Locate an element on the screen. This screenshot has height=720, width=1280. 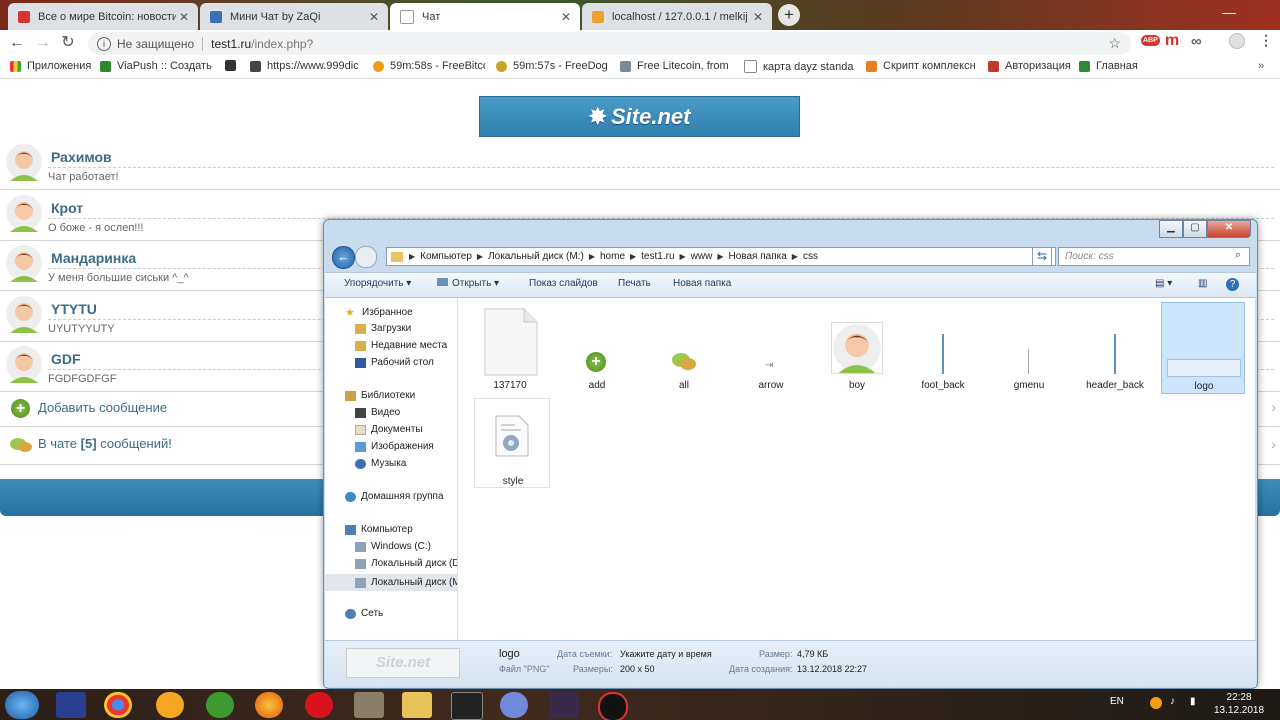
discord-icon is located at coordinates (514, 705).